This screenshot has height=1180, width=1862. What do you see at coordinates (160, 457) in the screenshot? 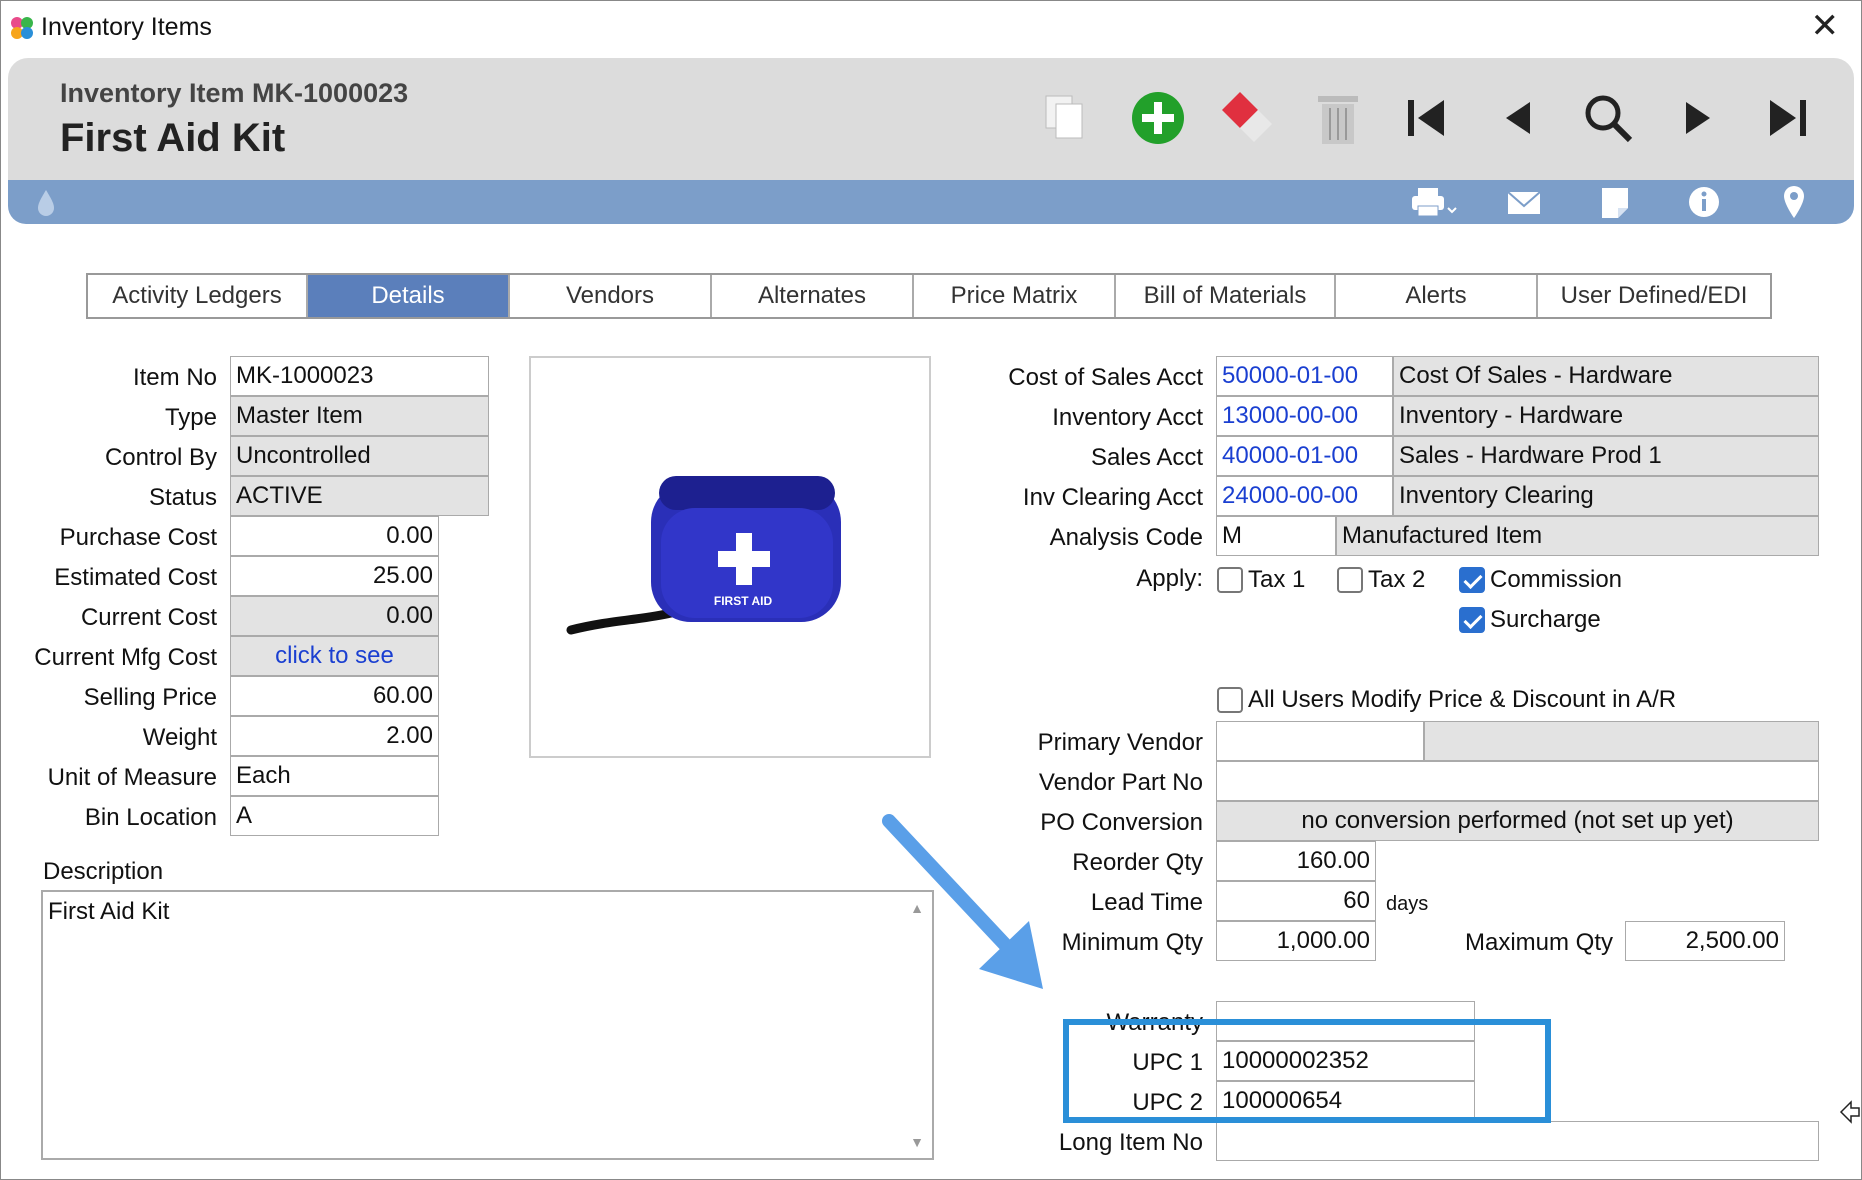
I see `control-by-label: Control By` at bounding box center [160, 457].